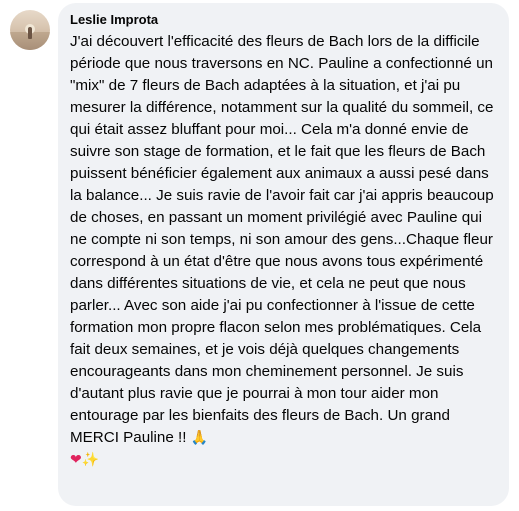 The height and width of the screenshot is (511, 519). What do you see at coordinates (90, 460) in the screenshot?
I see `sparkles-icon: ✨` at bounding box center [90, 460].